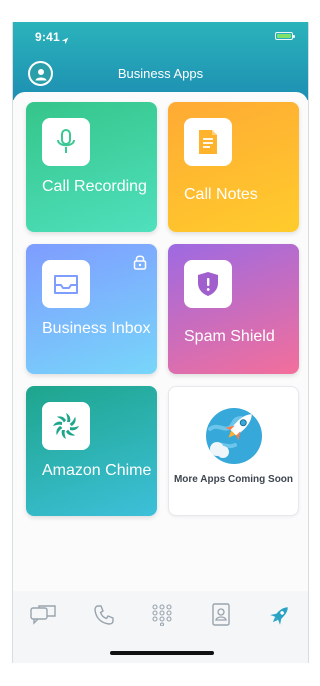 This screenshot has width=320, height=686. What do you see at coordinates (66, 142) in the screenshot?
I see `microphone-icon` at bounding box center [66, 142].